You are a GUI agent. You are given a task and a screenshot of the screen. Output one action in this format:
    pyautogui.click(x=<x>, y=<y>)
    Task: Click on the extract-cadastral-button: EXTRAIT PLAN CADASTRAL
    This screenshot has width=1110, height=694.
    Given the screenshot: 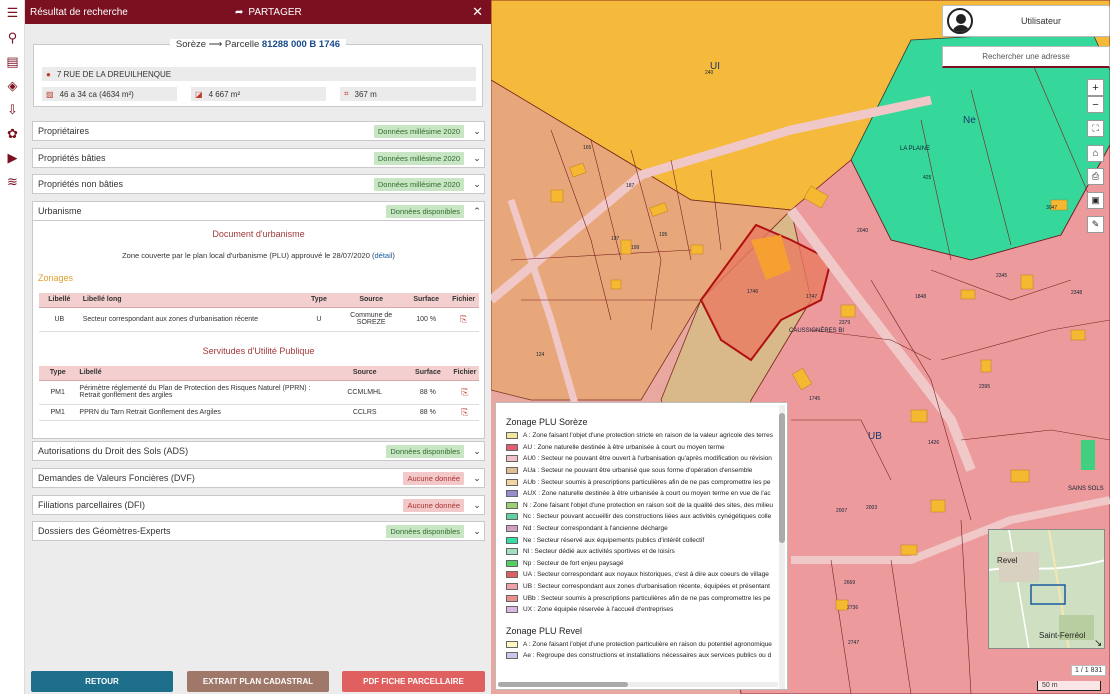 What is the action you would take?
    pyautogui.click(x=258, y=681)
    